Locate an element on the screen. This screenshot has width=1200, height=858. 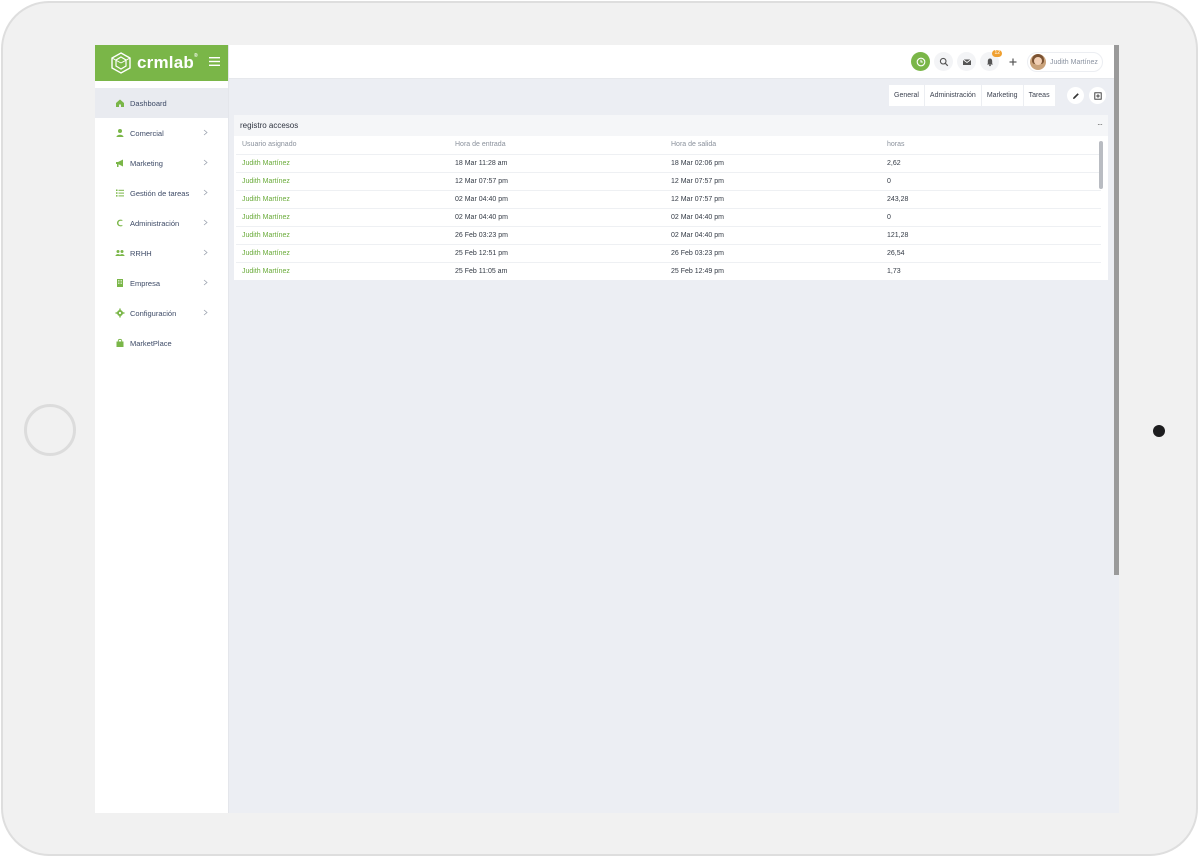
plus-icon is located at coordinates (1012, 61).